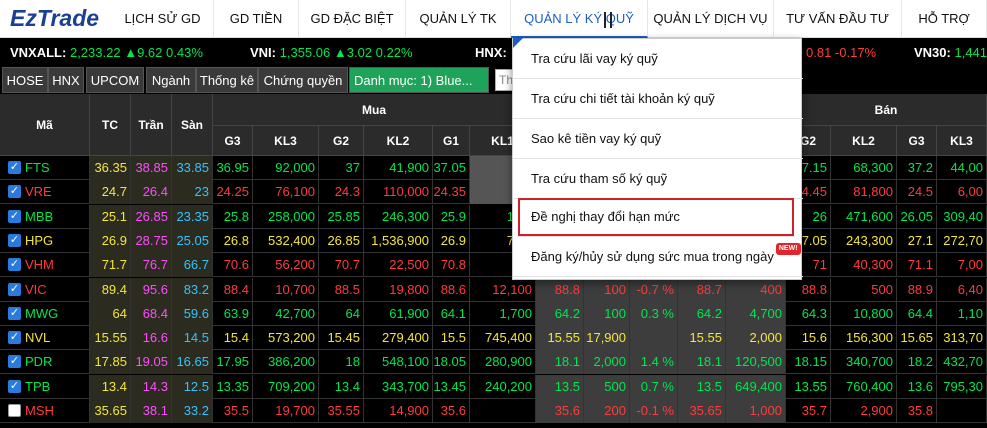 This screenshot has width=987, height=428. I want to click on cell-symbol: ✓ VIC, so click(45, 289).